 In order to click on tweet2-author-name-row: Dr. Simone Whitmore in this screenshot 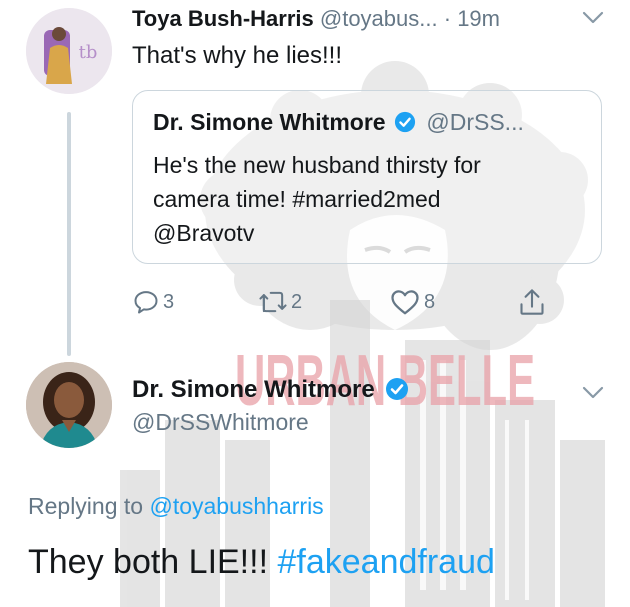, I will do `click(270, 390)`.